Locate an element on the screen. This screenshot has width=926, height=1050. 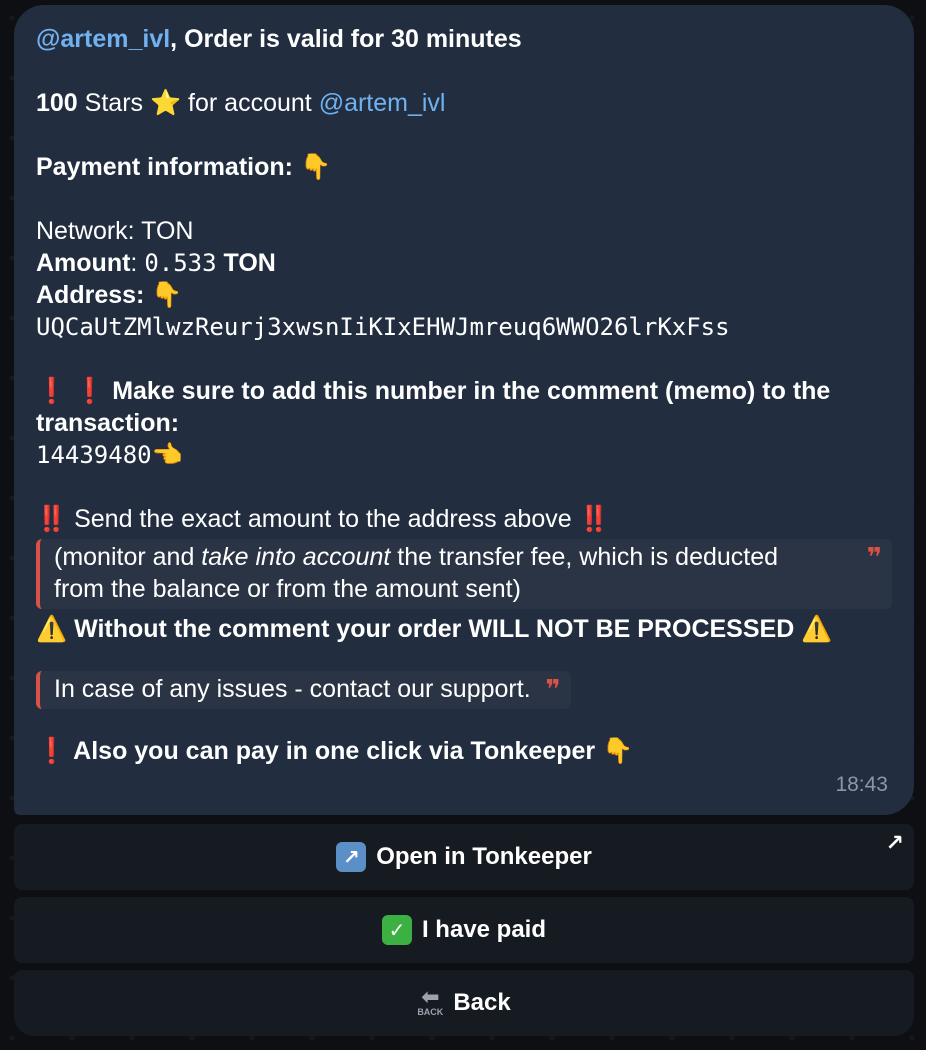
memo-warning-line2: transaction: is located at coordinates (108, 423).